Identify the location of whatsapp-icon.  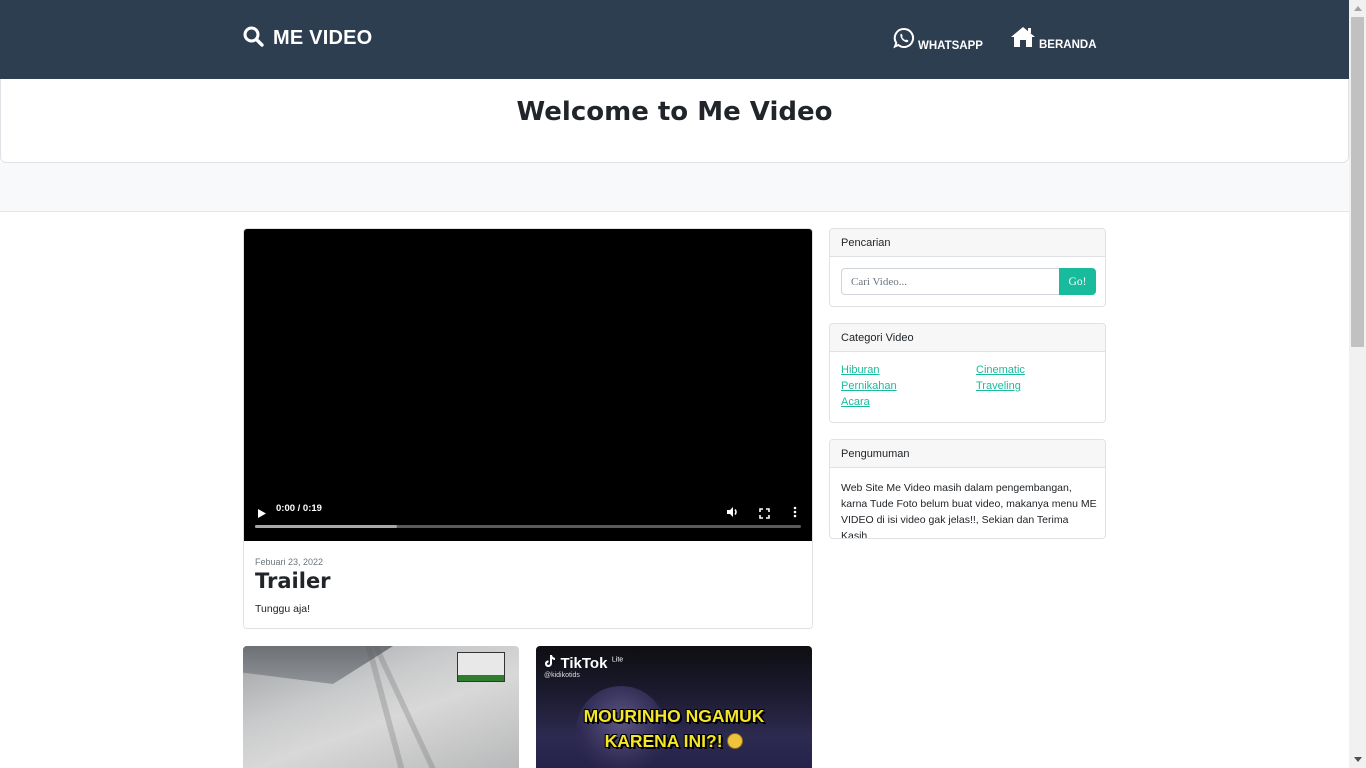
(904, 39).